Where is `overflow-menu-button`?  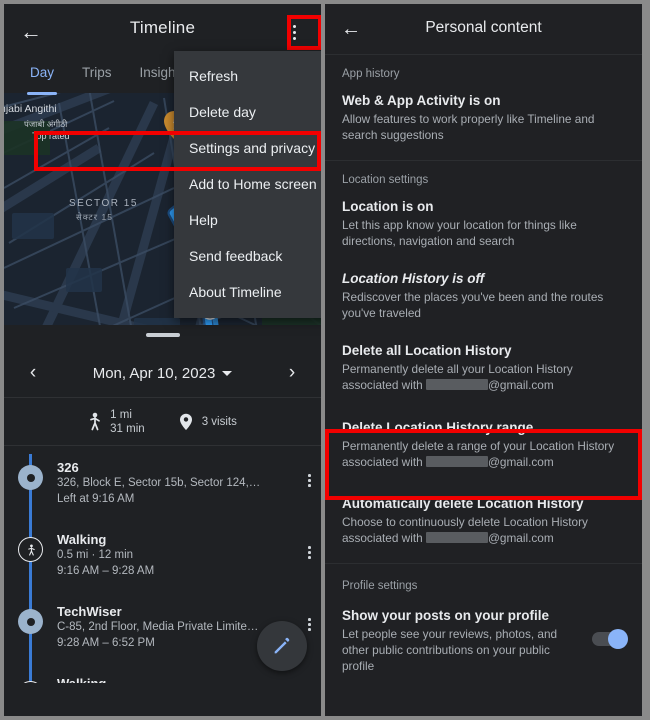 overflow-menu-button is located at coordinates (294, 32).